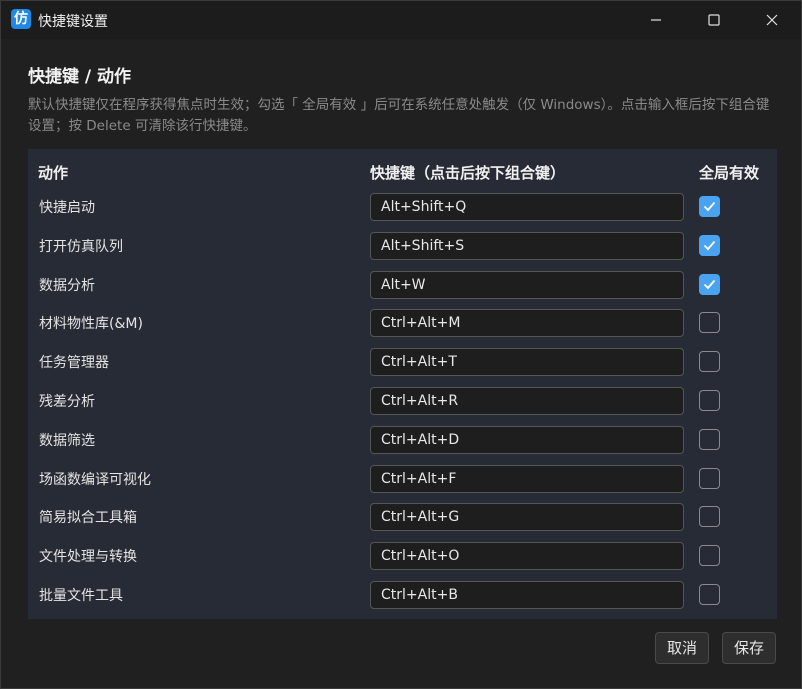 The height and width of the screenshot is (689, 802). What do you see at coordinates (527, 362) in the screenshot?
I see `shortcut-input: Ctrl+Alt+T` at bounding box center [527, 362].